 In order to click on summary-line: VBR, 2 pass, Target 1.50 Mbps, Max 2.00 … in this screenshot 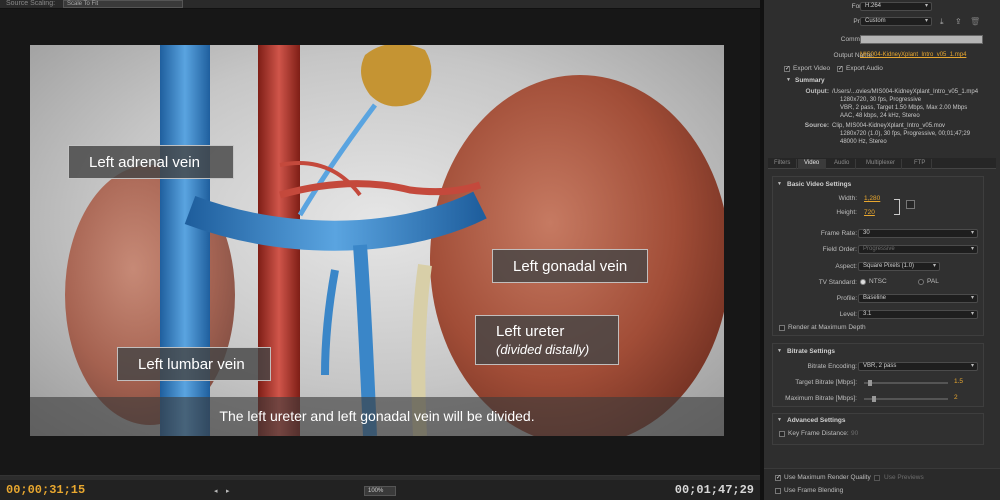, I will do `click(904, 108)`.